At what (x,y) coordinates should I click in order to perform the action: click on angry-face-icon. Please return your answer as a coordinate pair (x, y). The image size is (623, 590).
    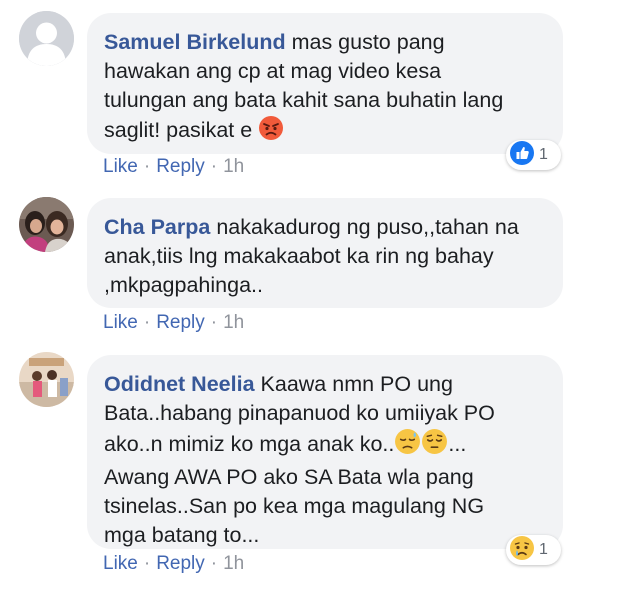
    Looking at the image, I should click on (271, 132).